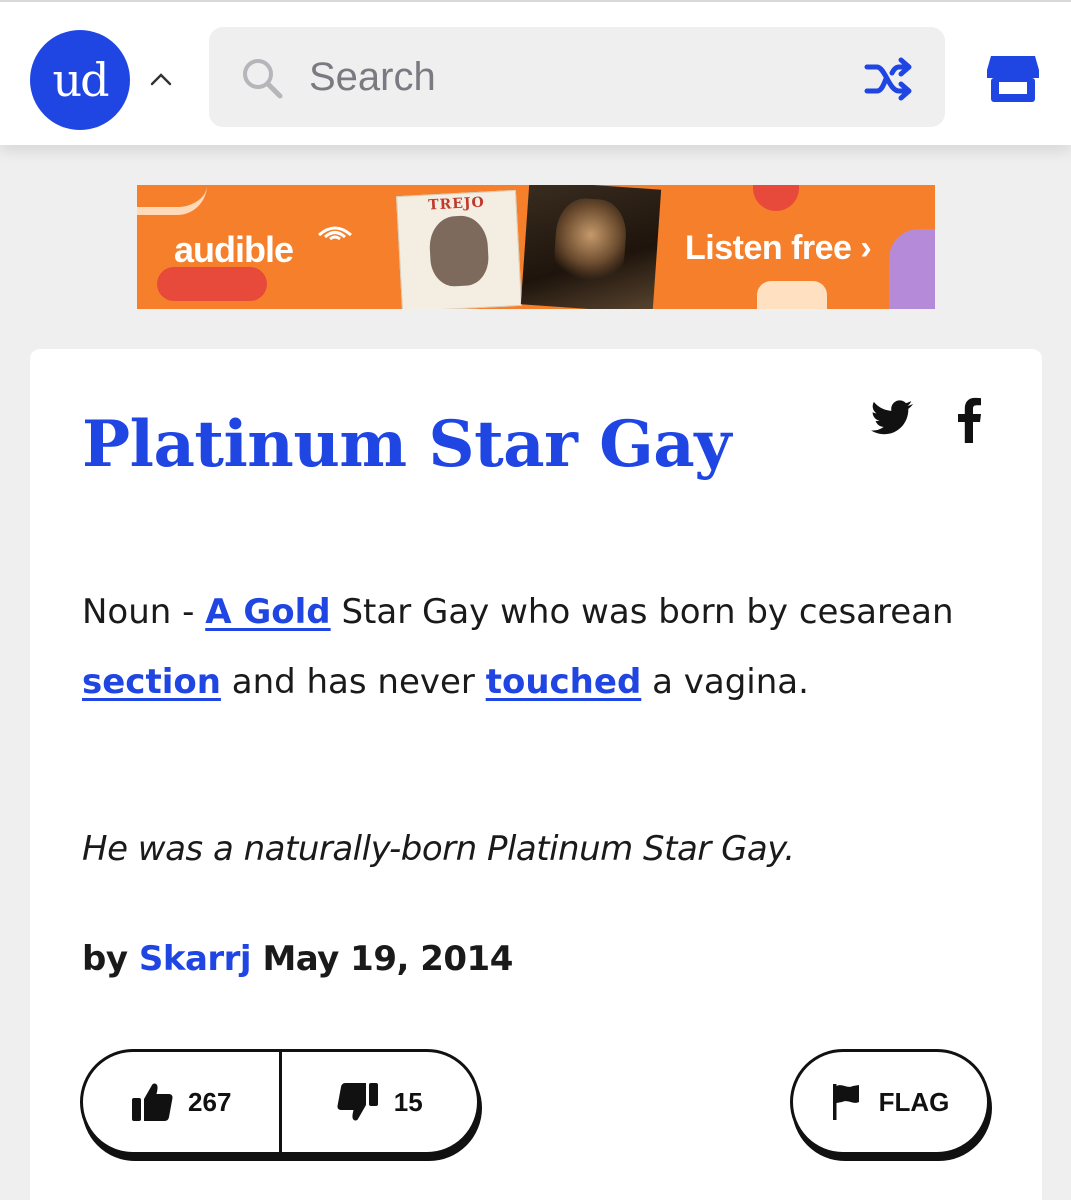 This screenshot has height=1200, width=1071. Describe the element at coordinates (263, 79) in the screenshot. I see `search-icon` at that location.